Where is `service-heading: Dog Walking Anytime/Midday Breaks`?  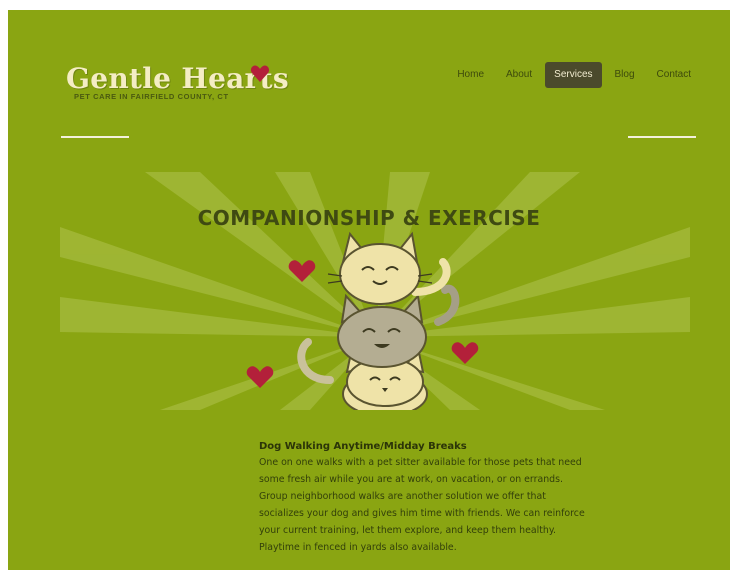 service-heading: Dog Walking Anytime/Midday Breaks is located at coordinates (363, 446).